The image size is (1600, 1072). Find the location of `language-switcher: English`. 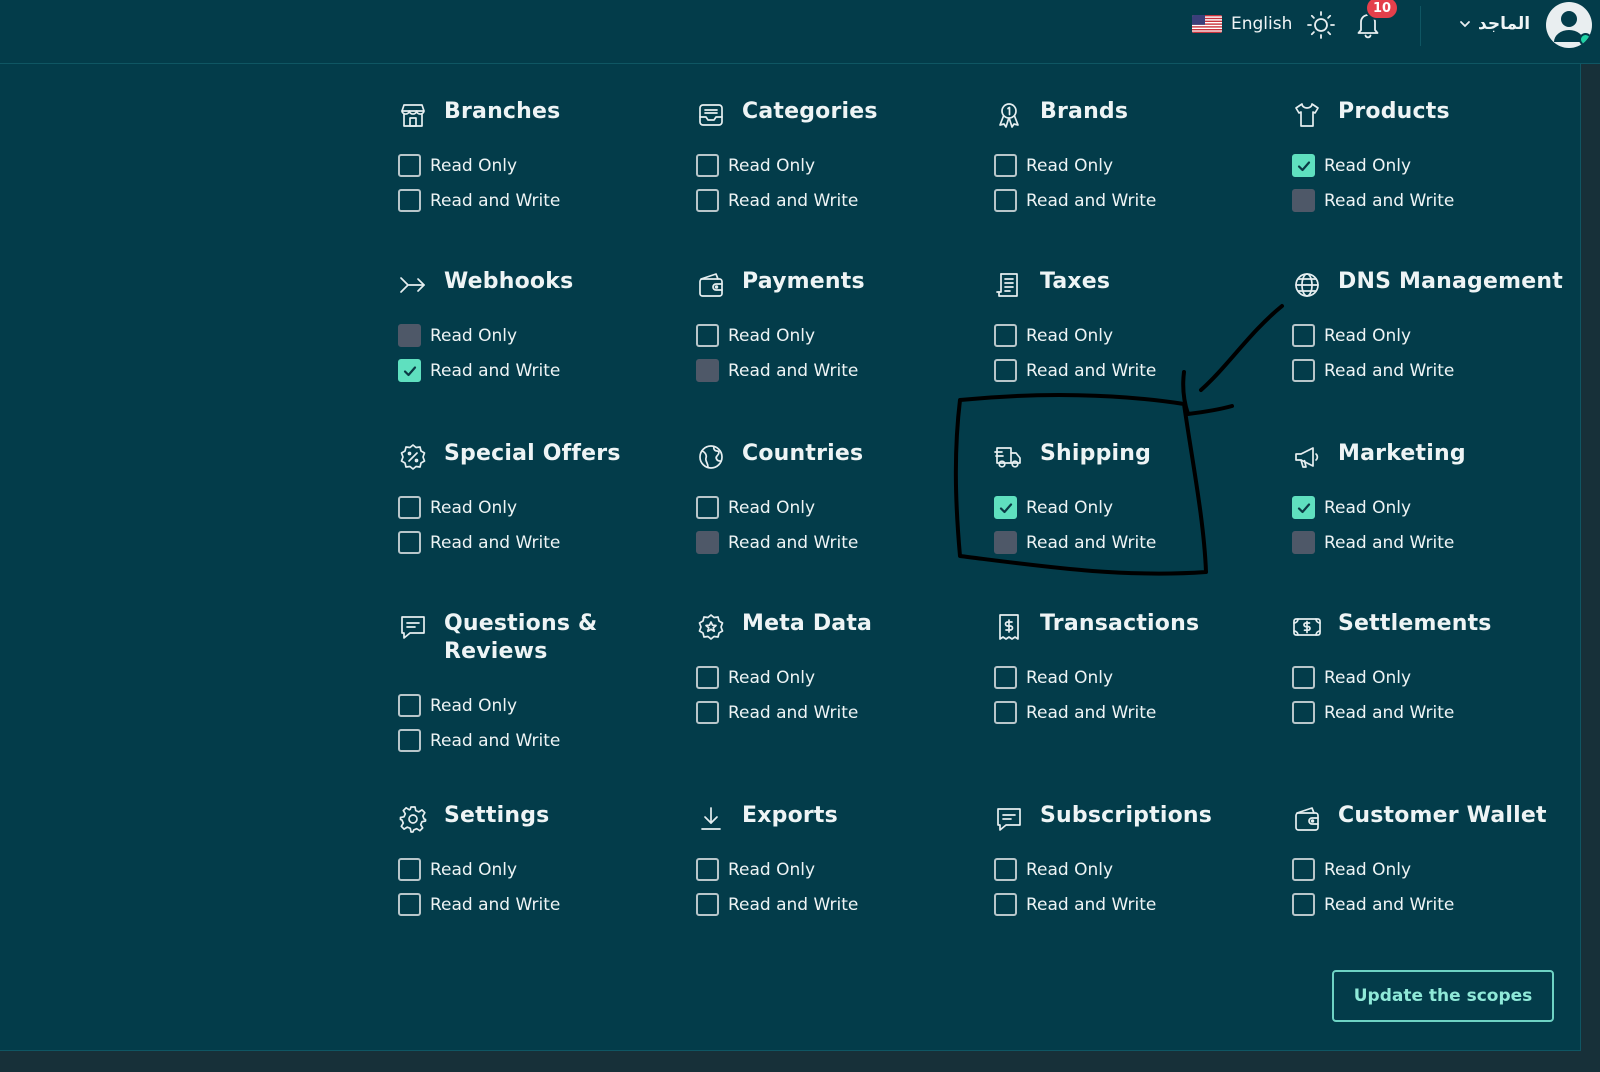

language-switcher: English is located at coordinates (1242, 24).